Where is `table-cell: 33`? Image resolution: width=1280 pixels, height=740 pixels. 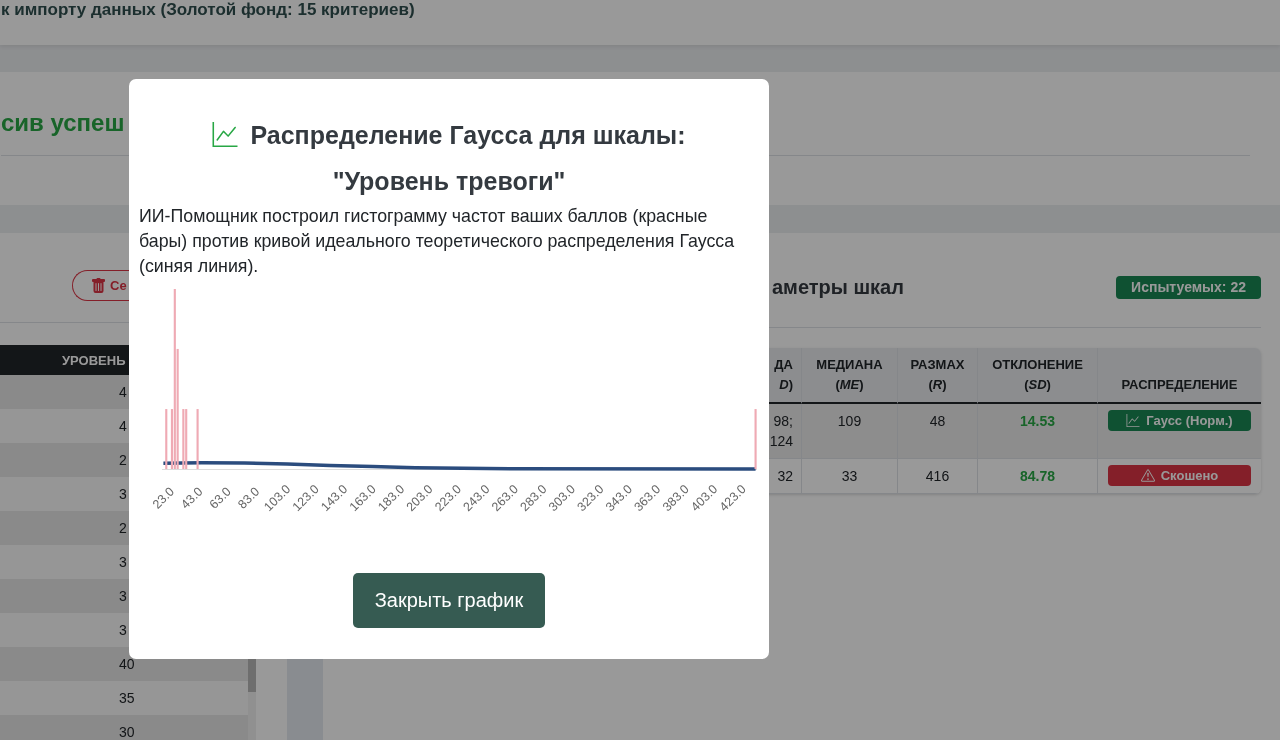
table-cell: 33 is located at coordinates (849, 476).